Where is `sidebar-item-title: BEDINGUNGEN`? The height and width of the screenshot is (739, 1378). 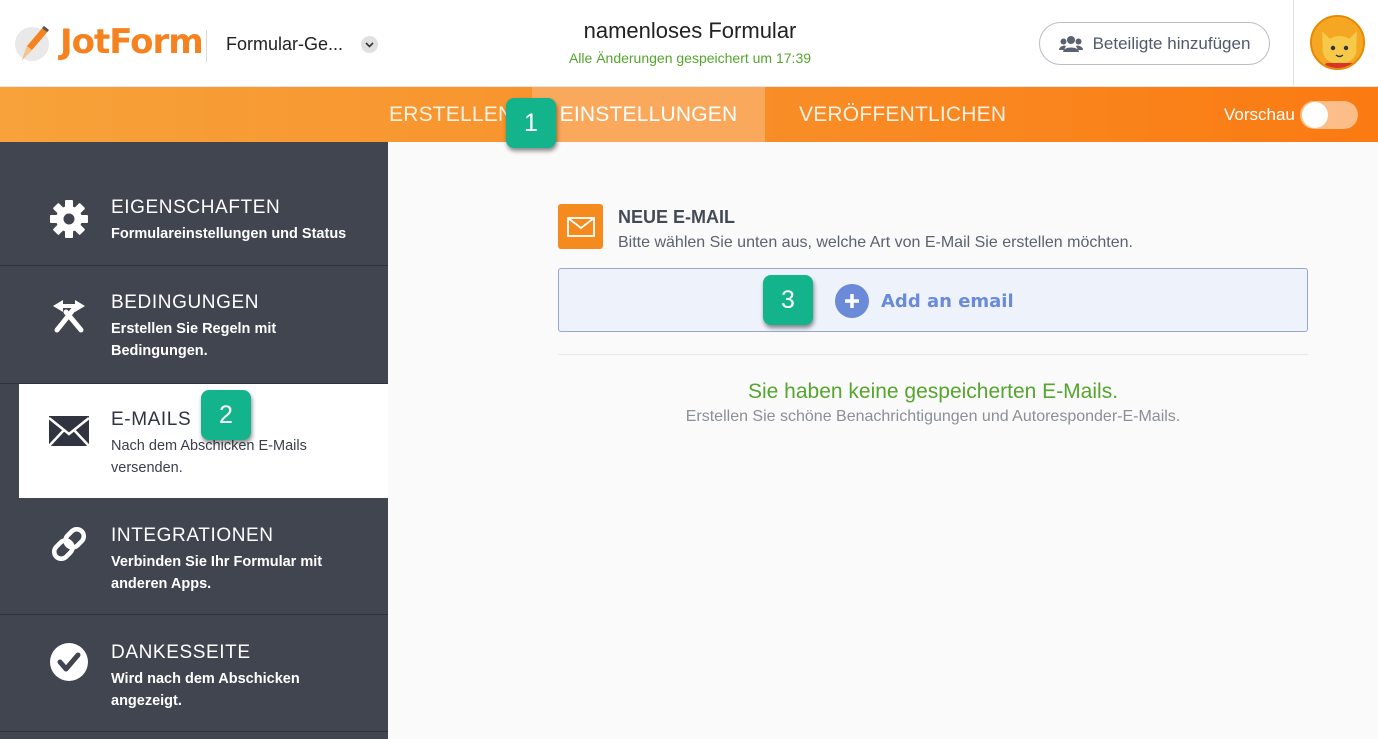
sidebar-item-title: BEDINGUNGEN is located at coordinates (185, 302).